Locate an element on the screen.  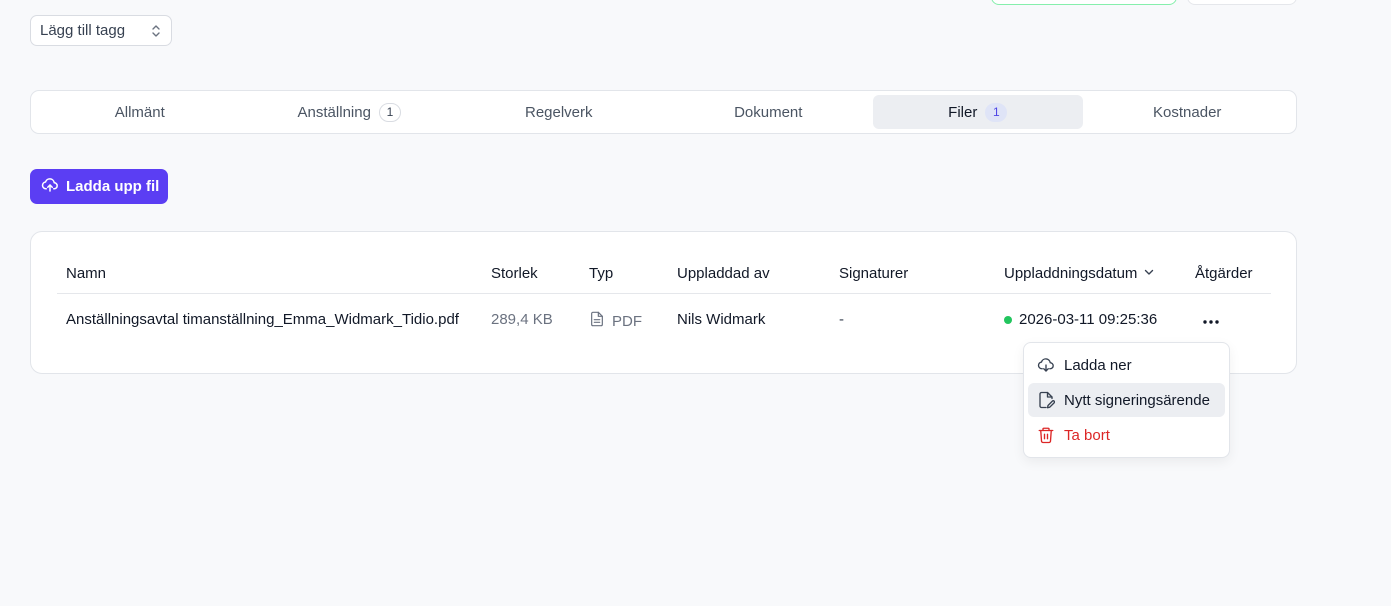
column-header-actions: Åtgärder is located at coordinates (1224, 273).